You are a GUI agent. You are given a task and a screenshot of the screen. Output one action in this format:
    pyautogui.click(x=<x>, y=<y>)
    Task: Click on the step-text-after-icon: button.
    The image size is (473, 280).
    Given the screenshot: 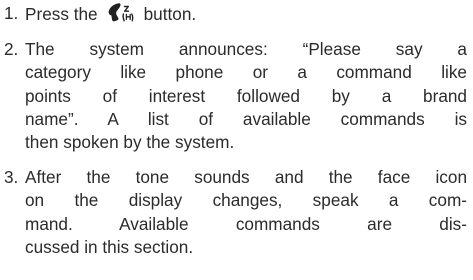 What is the action you would take?
    pyautogui.click(x=170, y=14)
    